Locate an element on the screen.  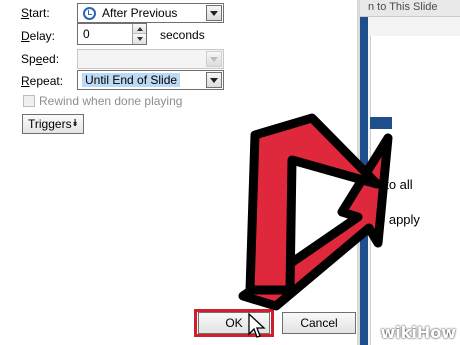
wikihow-watermark: wikiHow is located at coordinates (418, 332).